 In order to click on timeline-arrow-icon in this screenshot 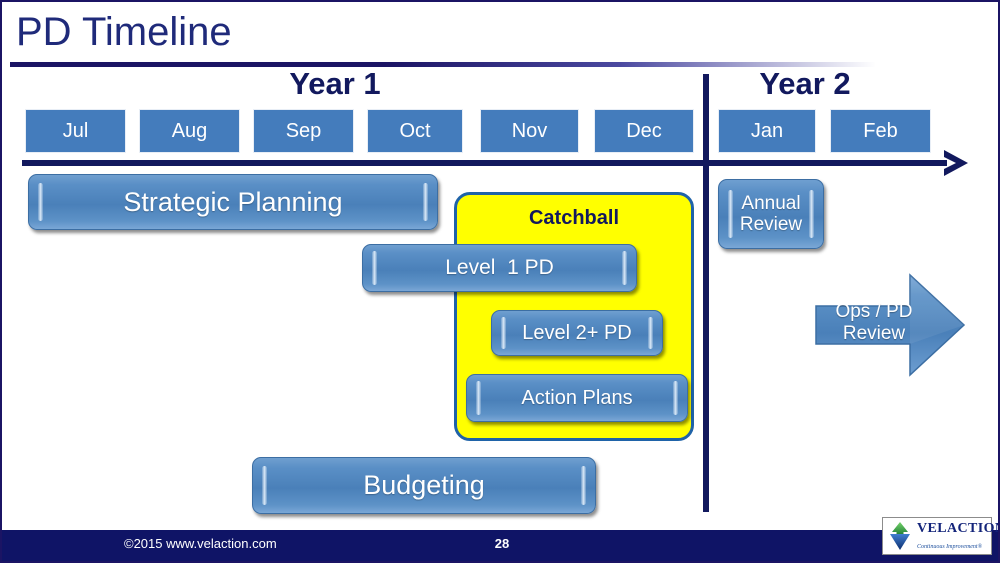, I will do `click(957, 163)`.